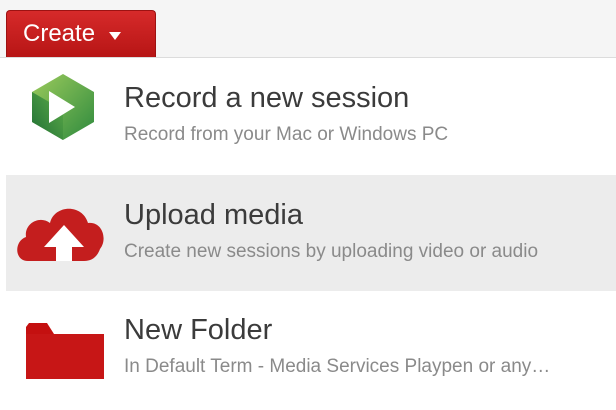 The width and height of the screenshot is (616, 410). I want to click on create-toolbar: Create, so click(308, 29).